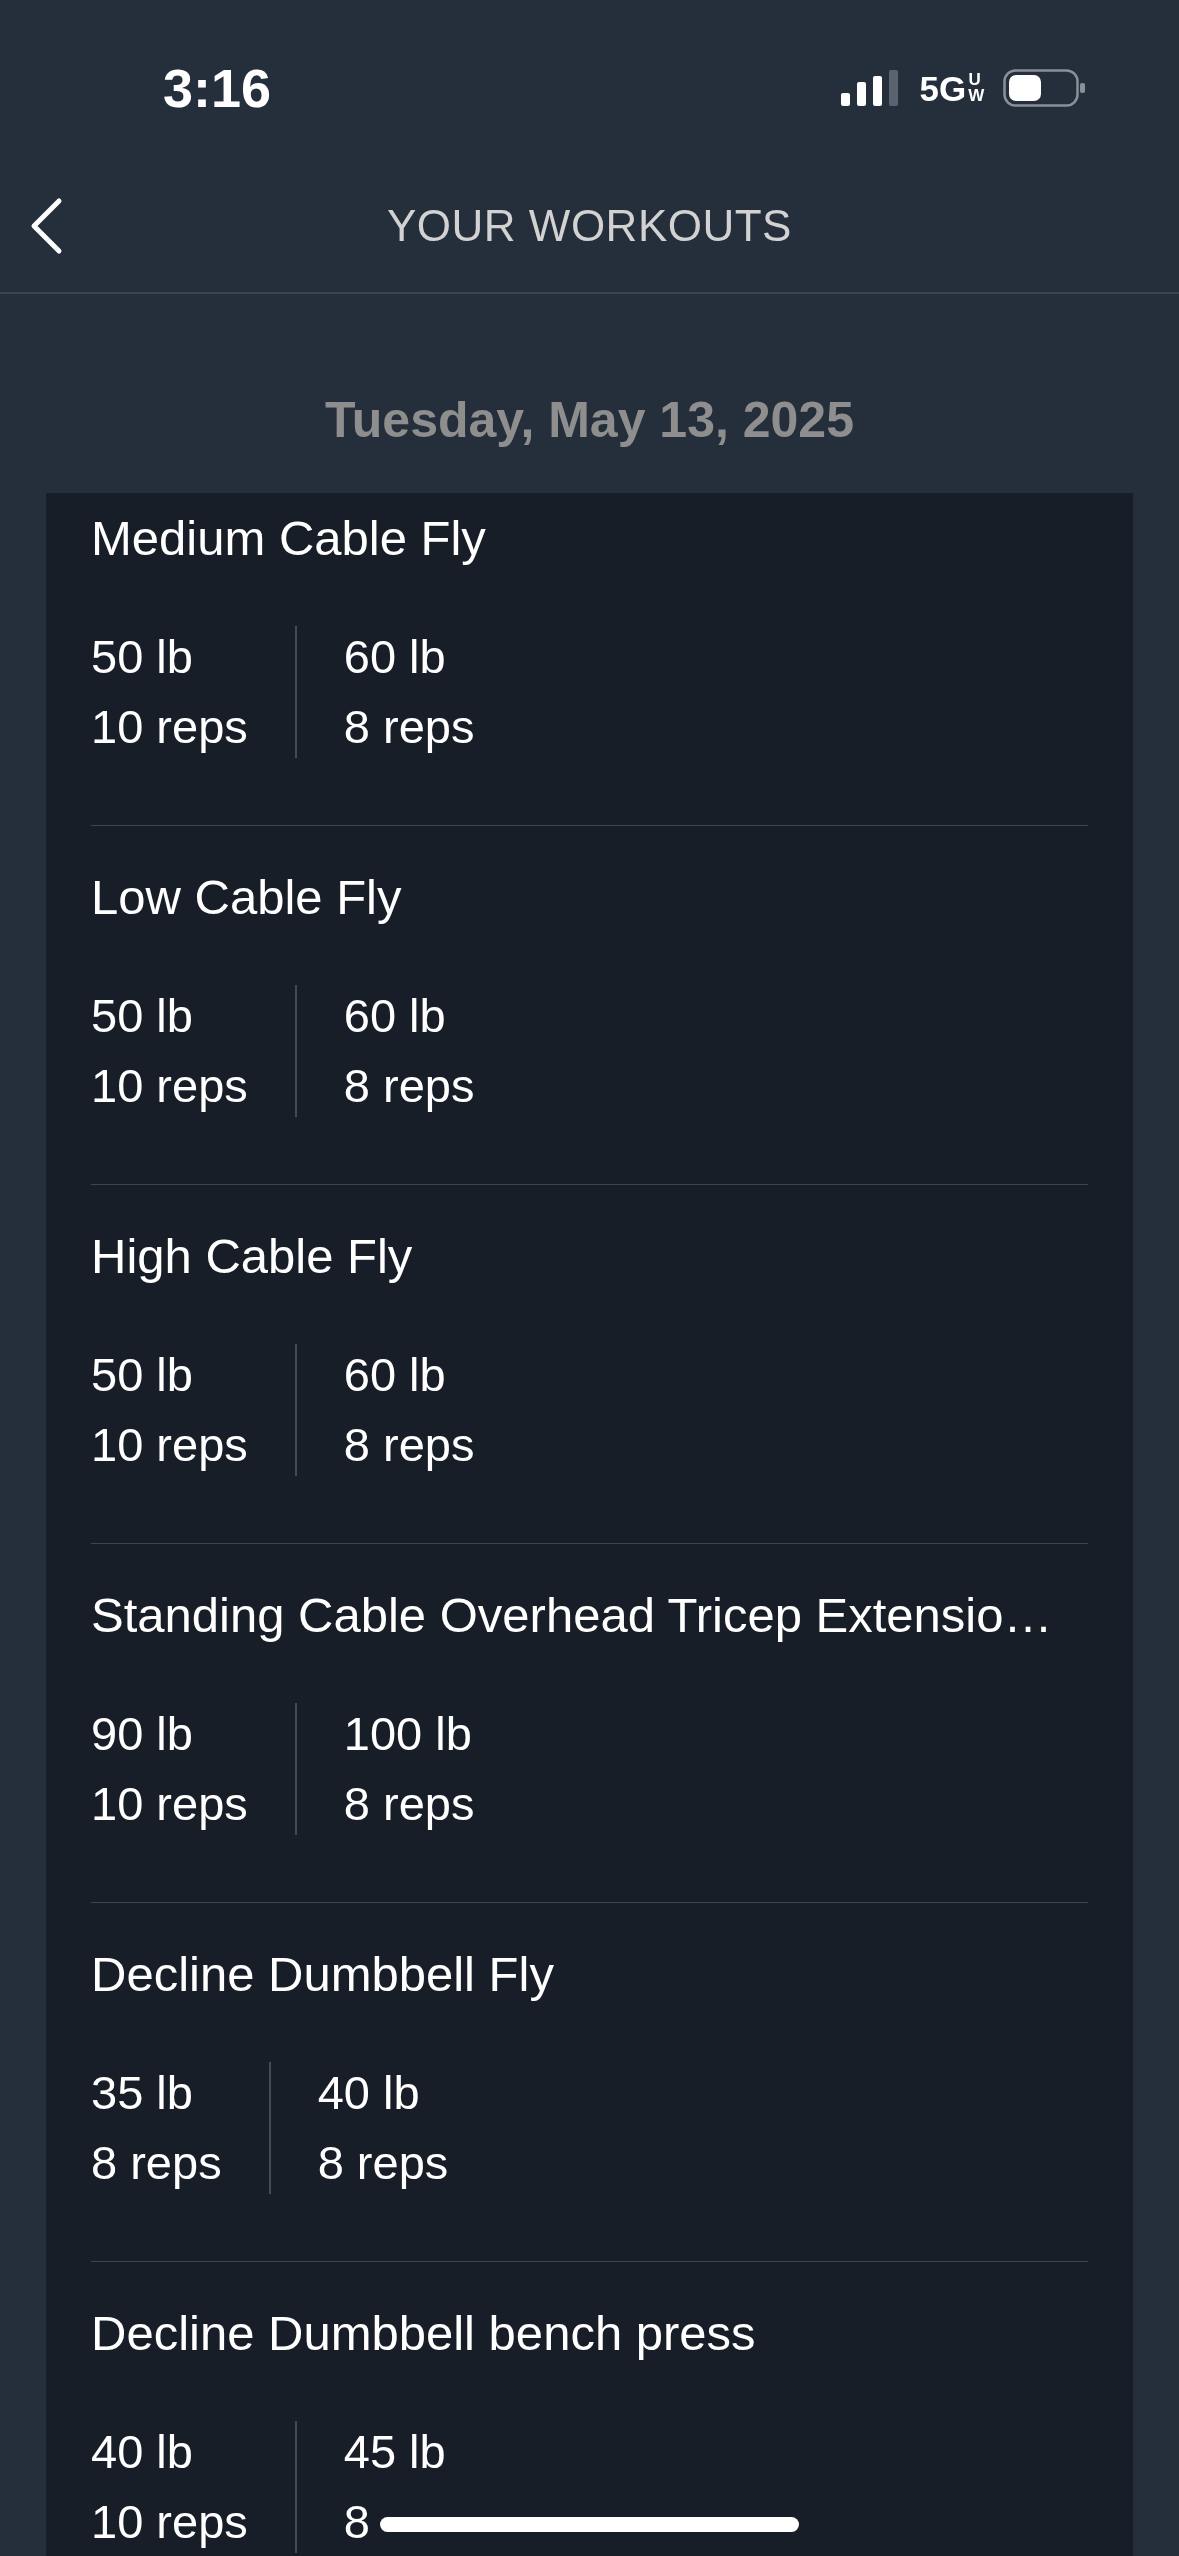 Image resolution: width=1179 pixels, height=2556 pixels. What do you see at coordinates (589, 226) in the screenshot?
I see `page-title: YOUR WORKOUTS` at bounding box center [589, 226].